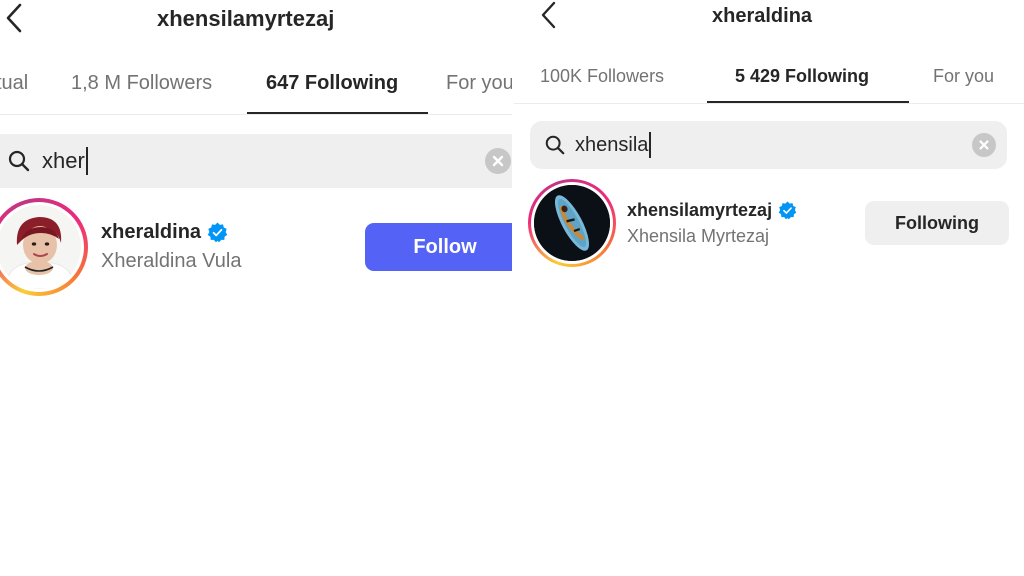 Image resolution: width=1024 pixels, height=576 pixels. What do you see at coordinates (700, 210) in the screenshot?
I see `username-text: xhensilamyrtezaj` at bounding box center [700, 210].